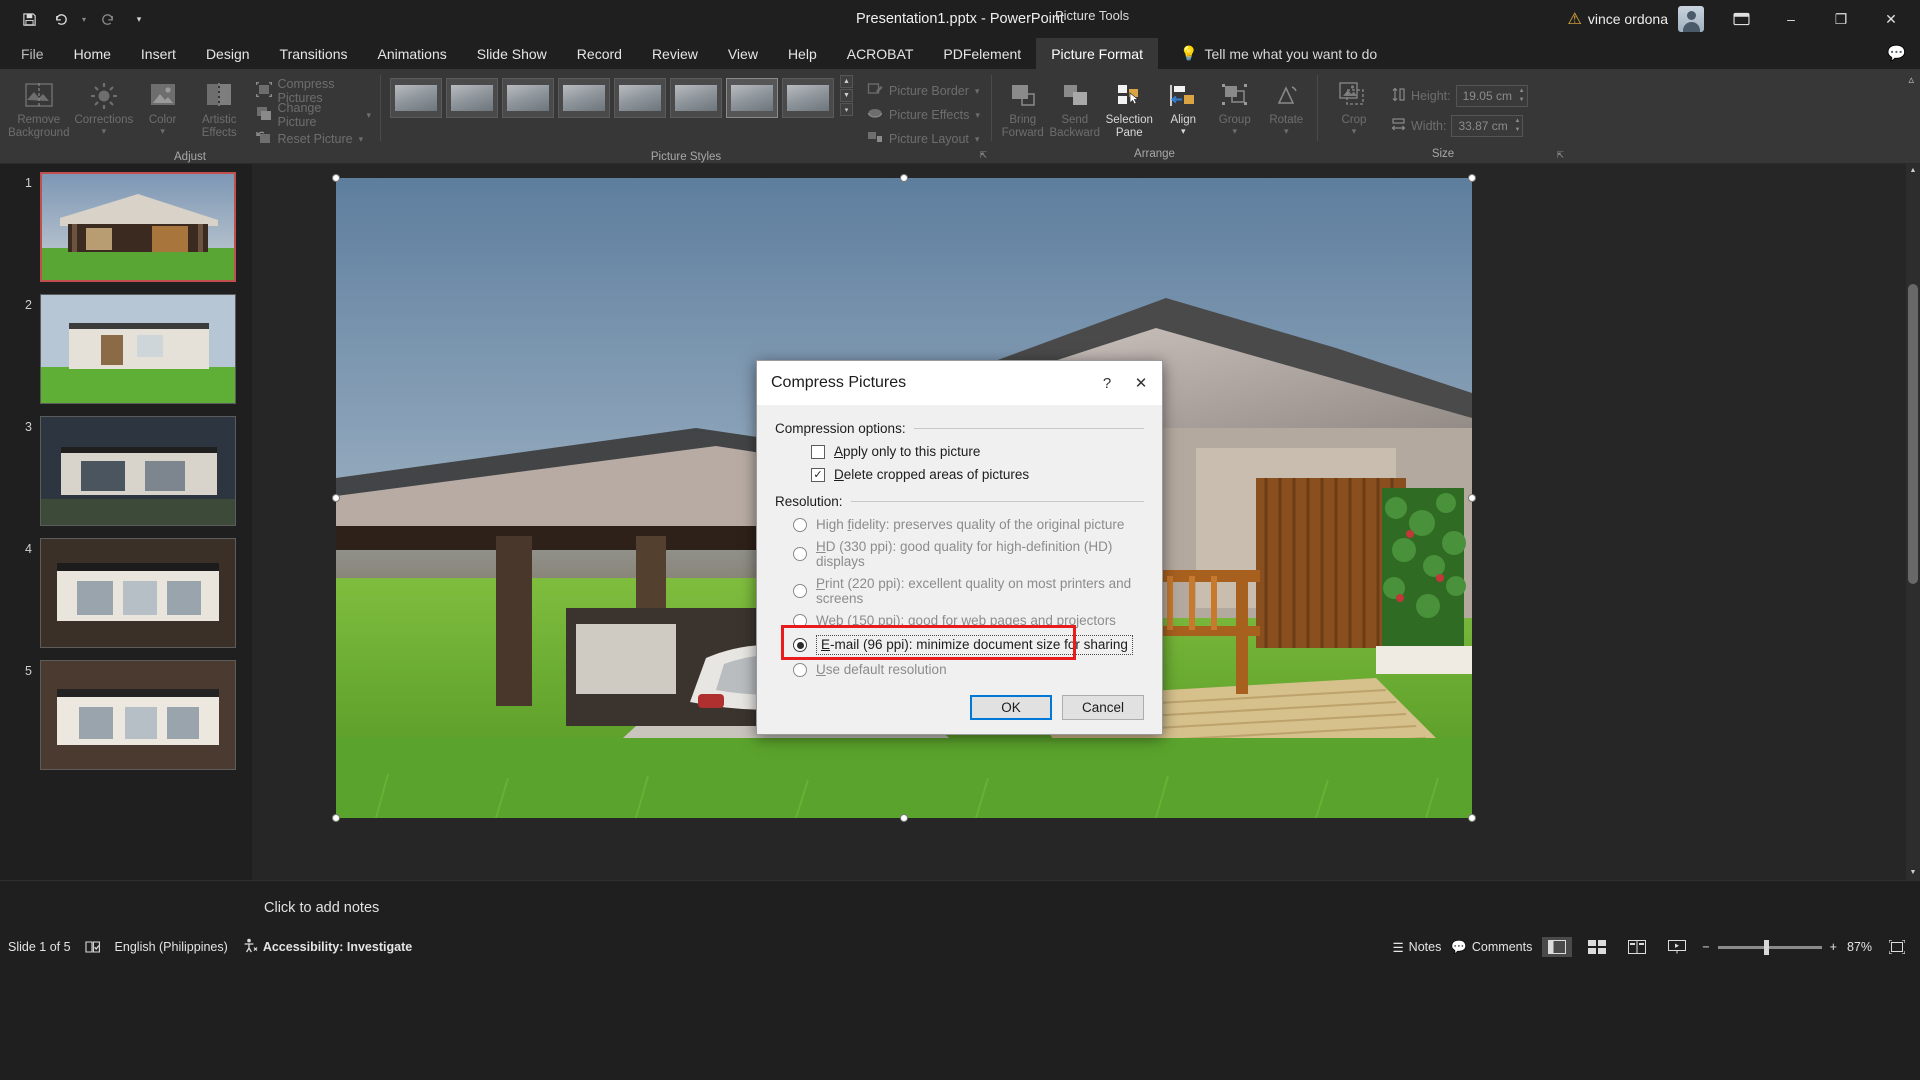  Describe the element at coordinates (881, 669) in the screenshot. I see `radio-use-default-label: Use default resolution` at that location.